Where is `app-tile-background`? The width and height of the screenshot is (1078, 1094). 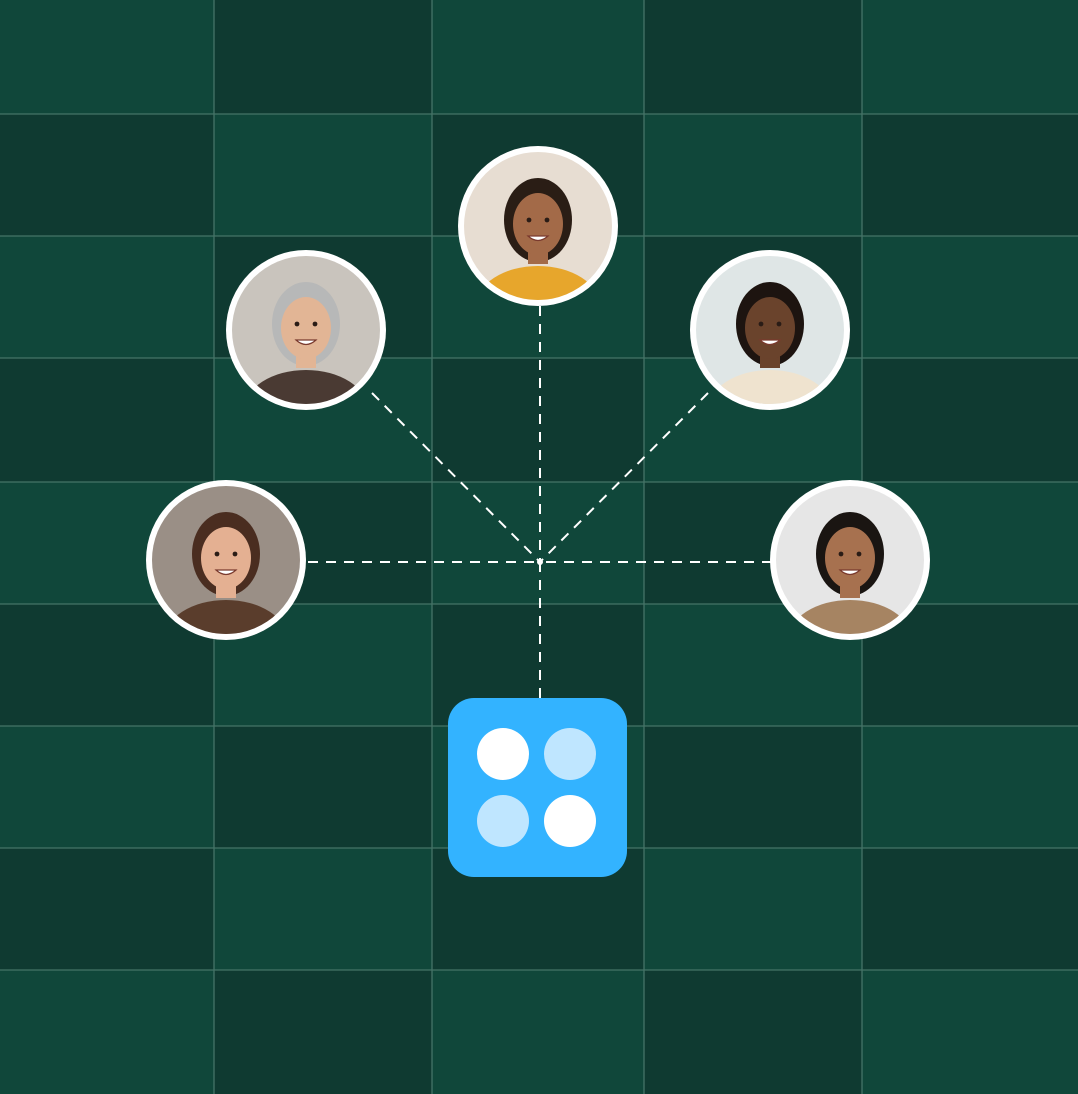
app-tile-background is located at coordinates (537, 787).